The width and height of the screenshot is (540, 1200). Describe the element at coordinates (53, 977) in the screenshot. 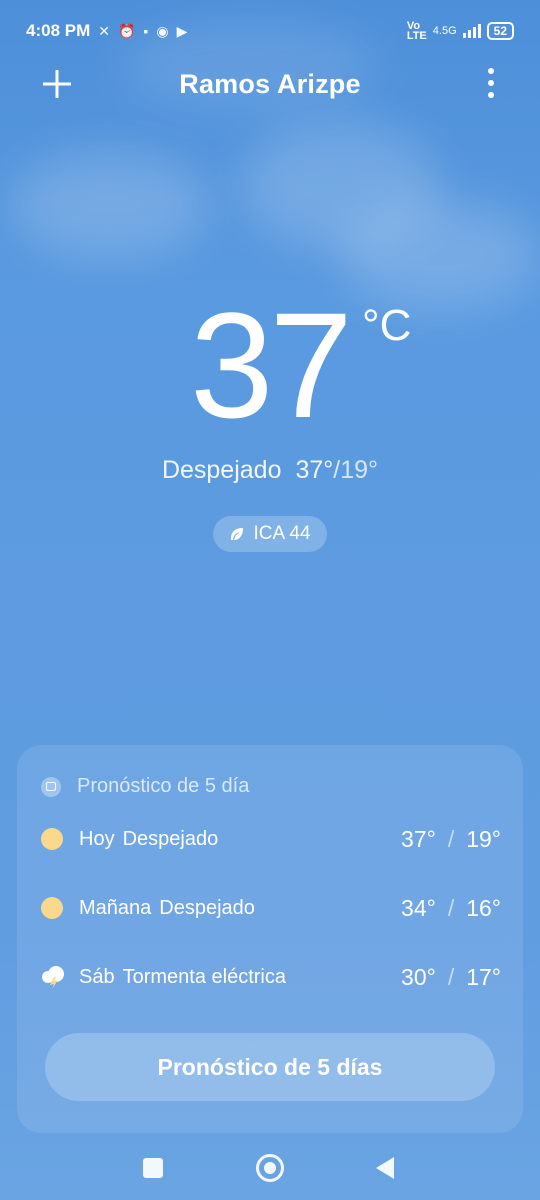

I see `thunderstorm-icon` at that location.